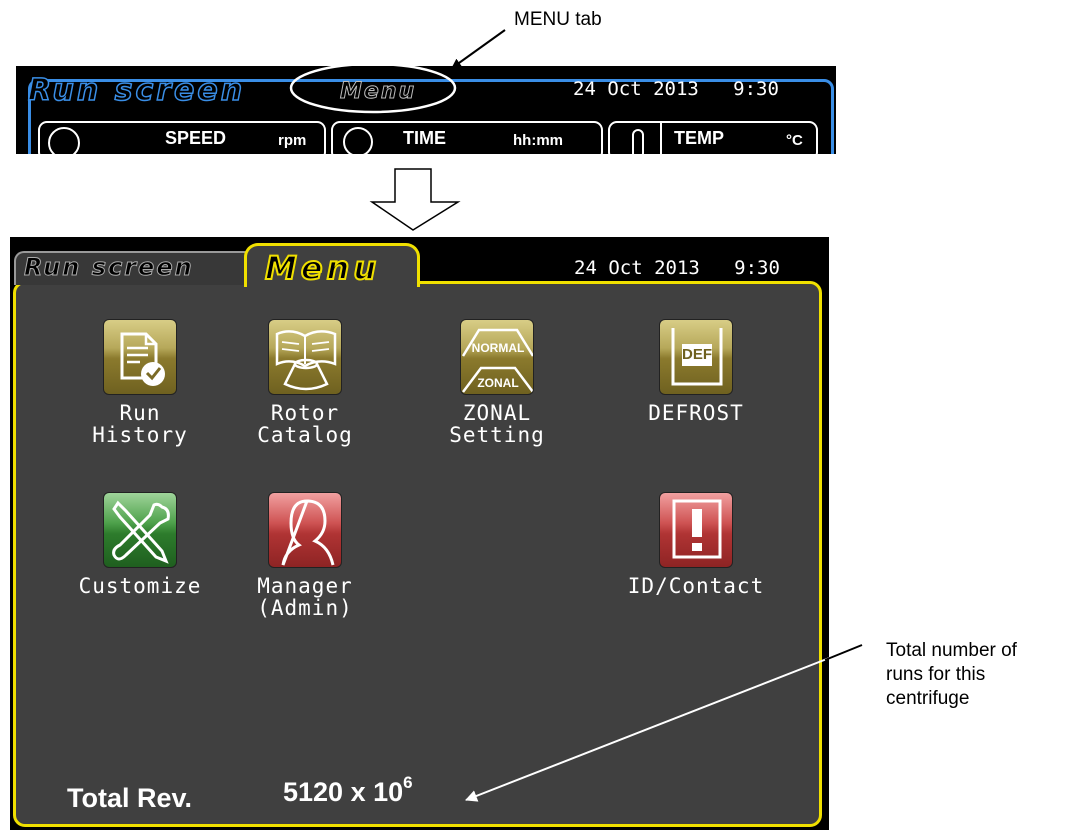 The height and width of the screenshot is (838, 1082). I want to click on id-contact-icon, so click(696, 530).